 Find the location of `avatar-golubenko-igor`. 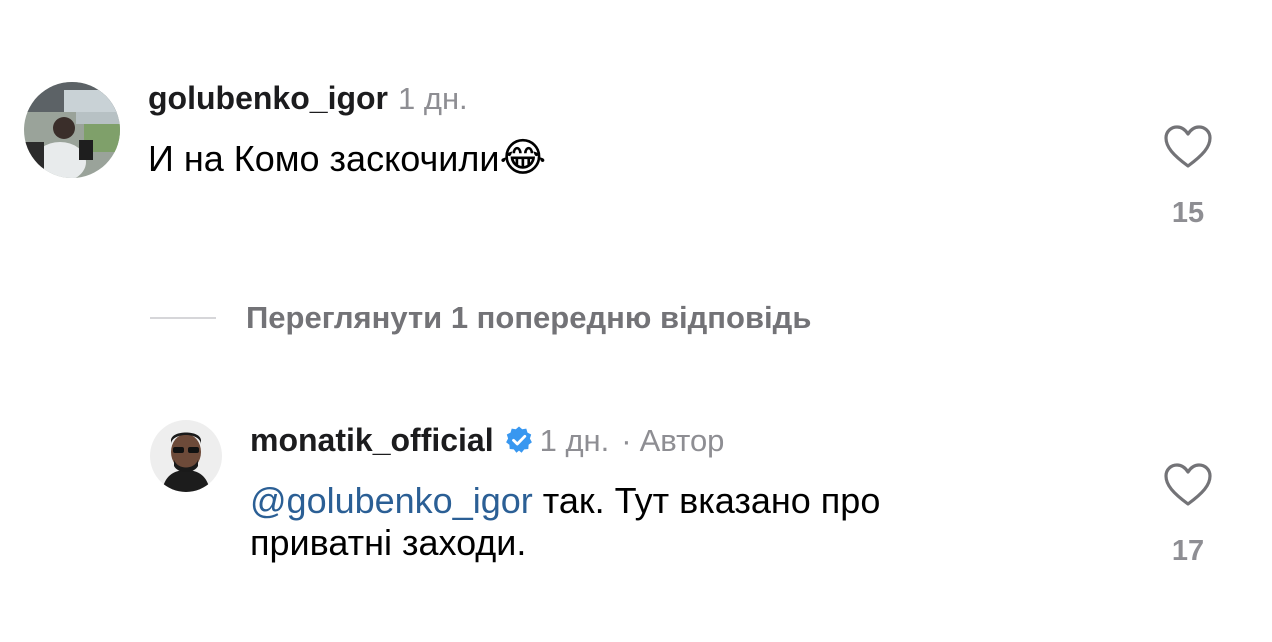

avatar-golubenko-igor is located at coordinates (72, 130).